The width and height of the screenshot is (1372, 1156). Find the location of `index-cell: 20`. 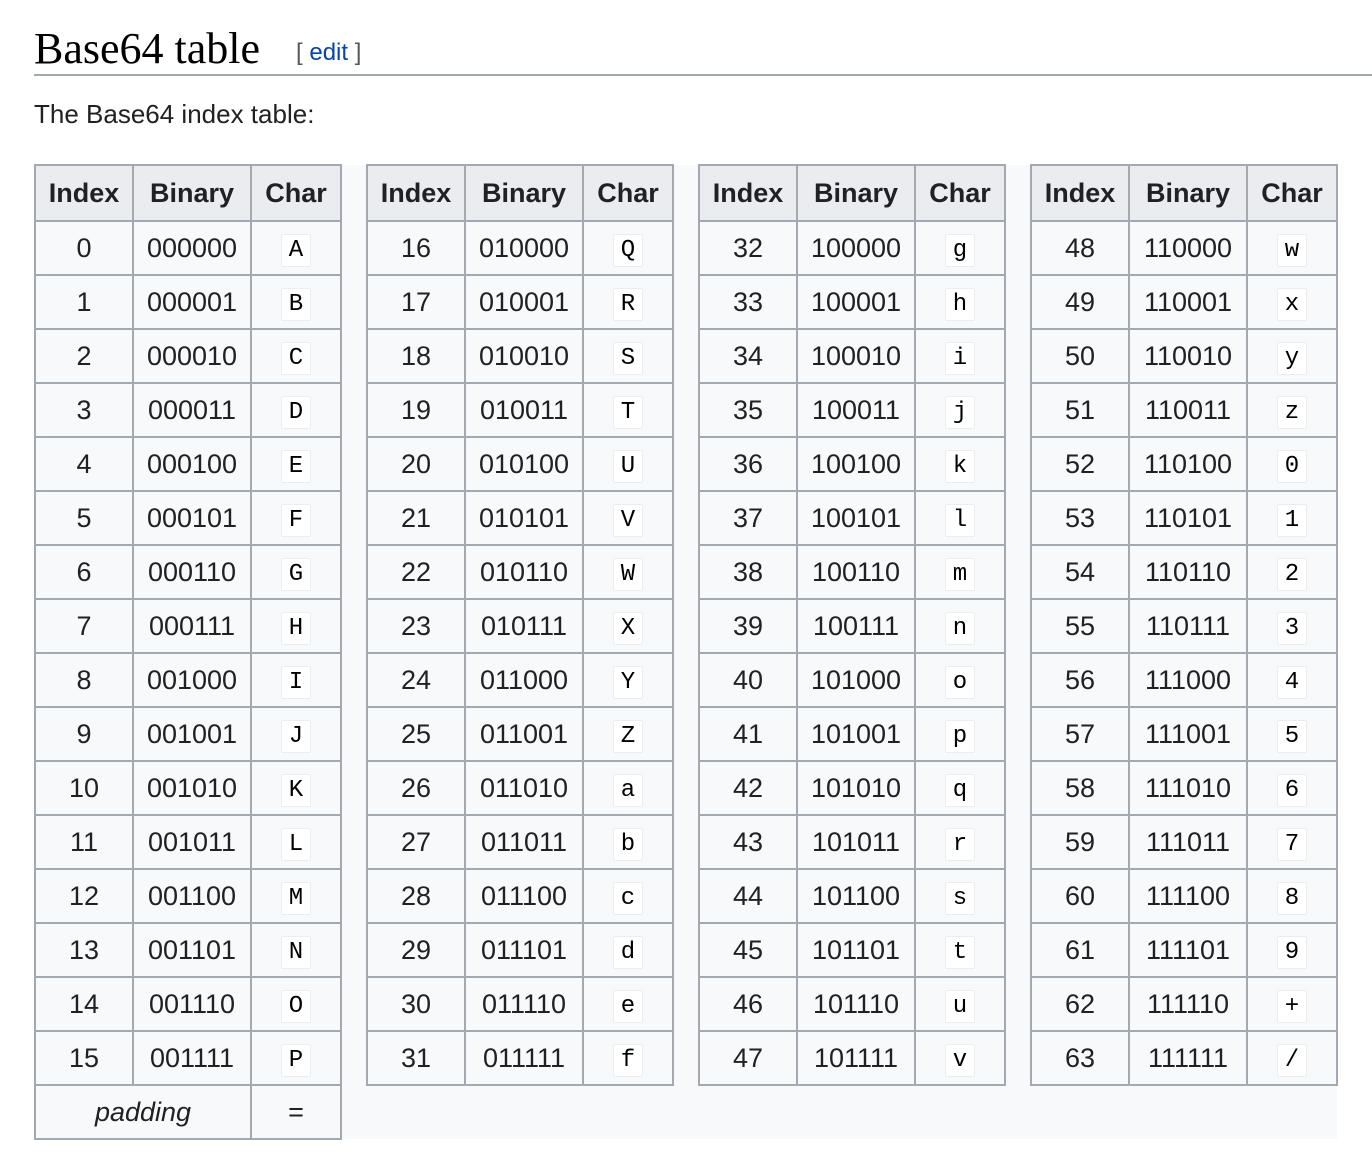

index-cell: 20 is located at coordinates (416, 464).